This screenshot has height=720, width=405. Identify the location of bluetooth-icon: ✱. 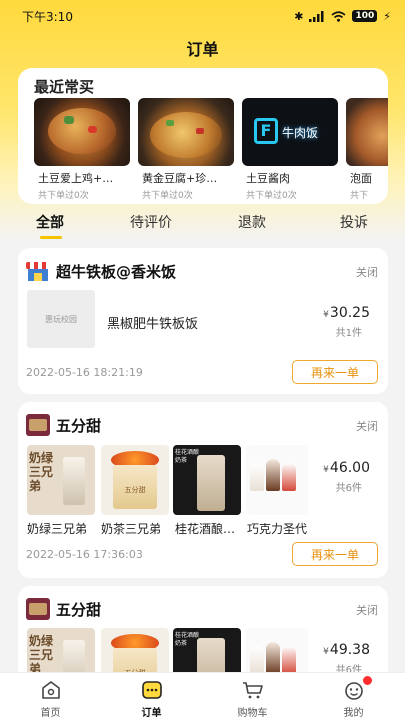
(299, 16).